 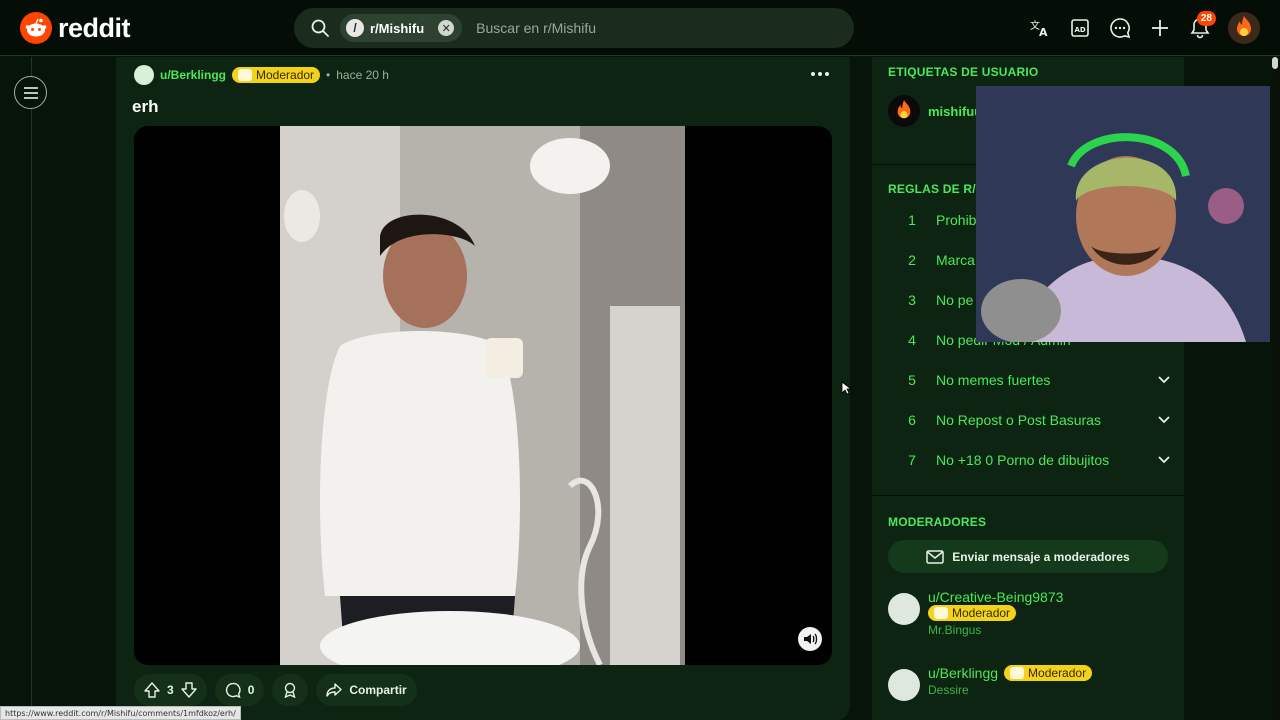 I want to click on search-input: Buscar en r/Mishifu, so click(x=536, y=28).